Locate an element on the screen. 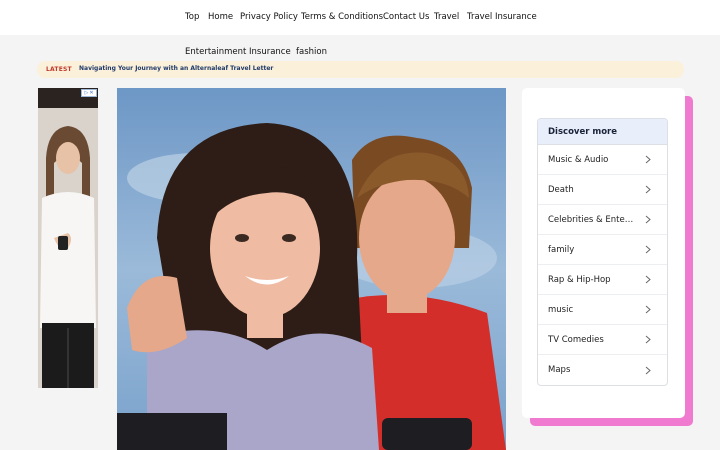  discover-more-title: Discover more is located at coordinates (602, 132).